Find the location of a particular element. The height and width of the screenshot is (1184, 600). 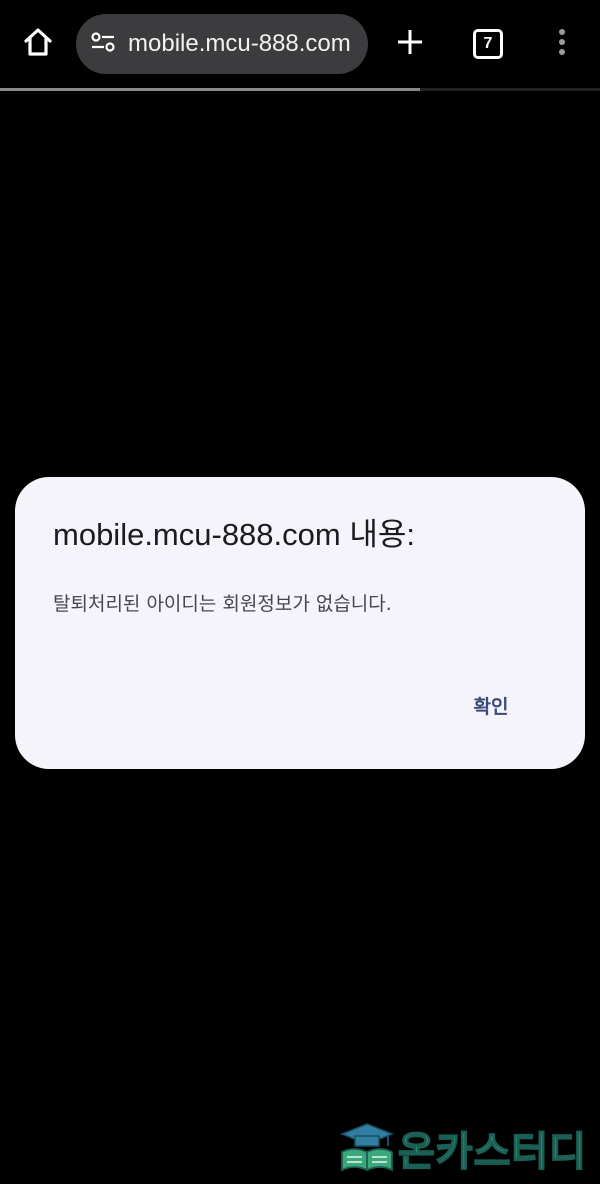

new-tab-button is located at coordinates (410, 44).